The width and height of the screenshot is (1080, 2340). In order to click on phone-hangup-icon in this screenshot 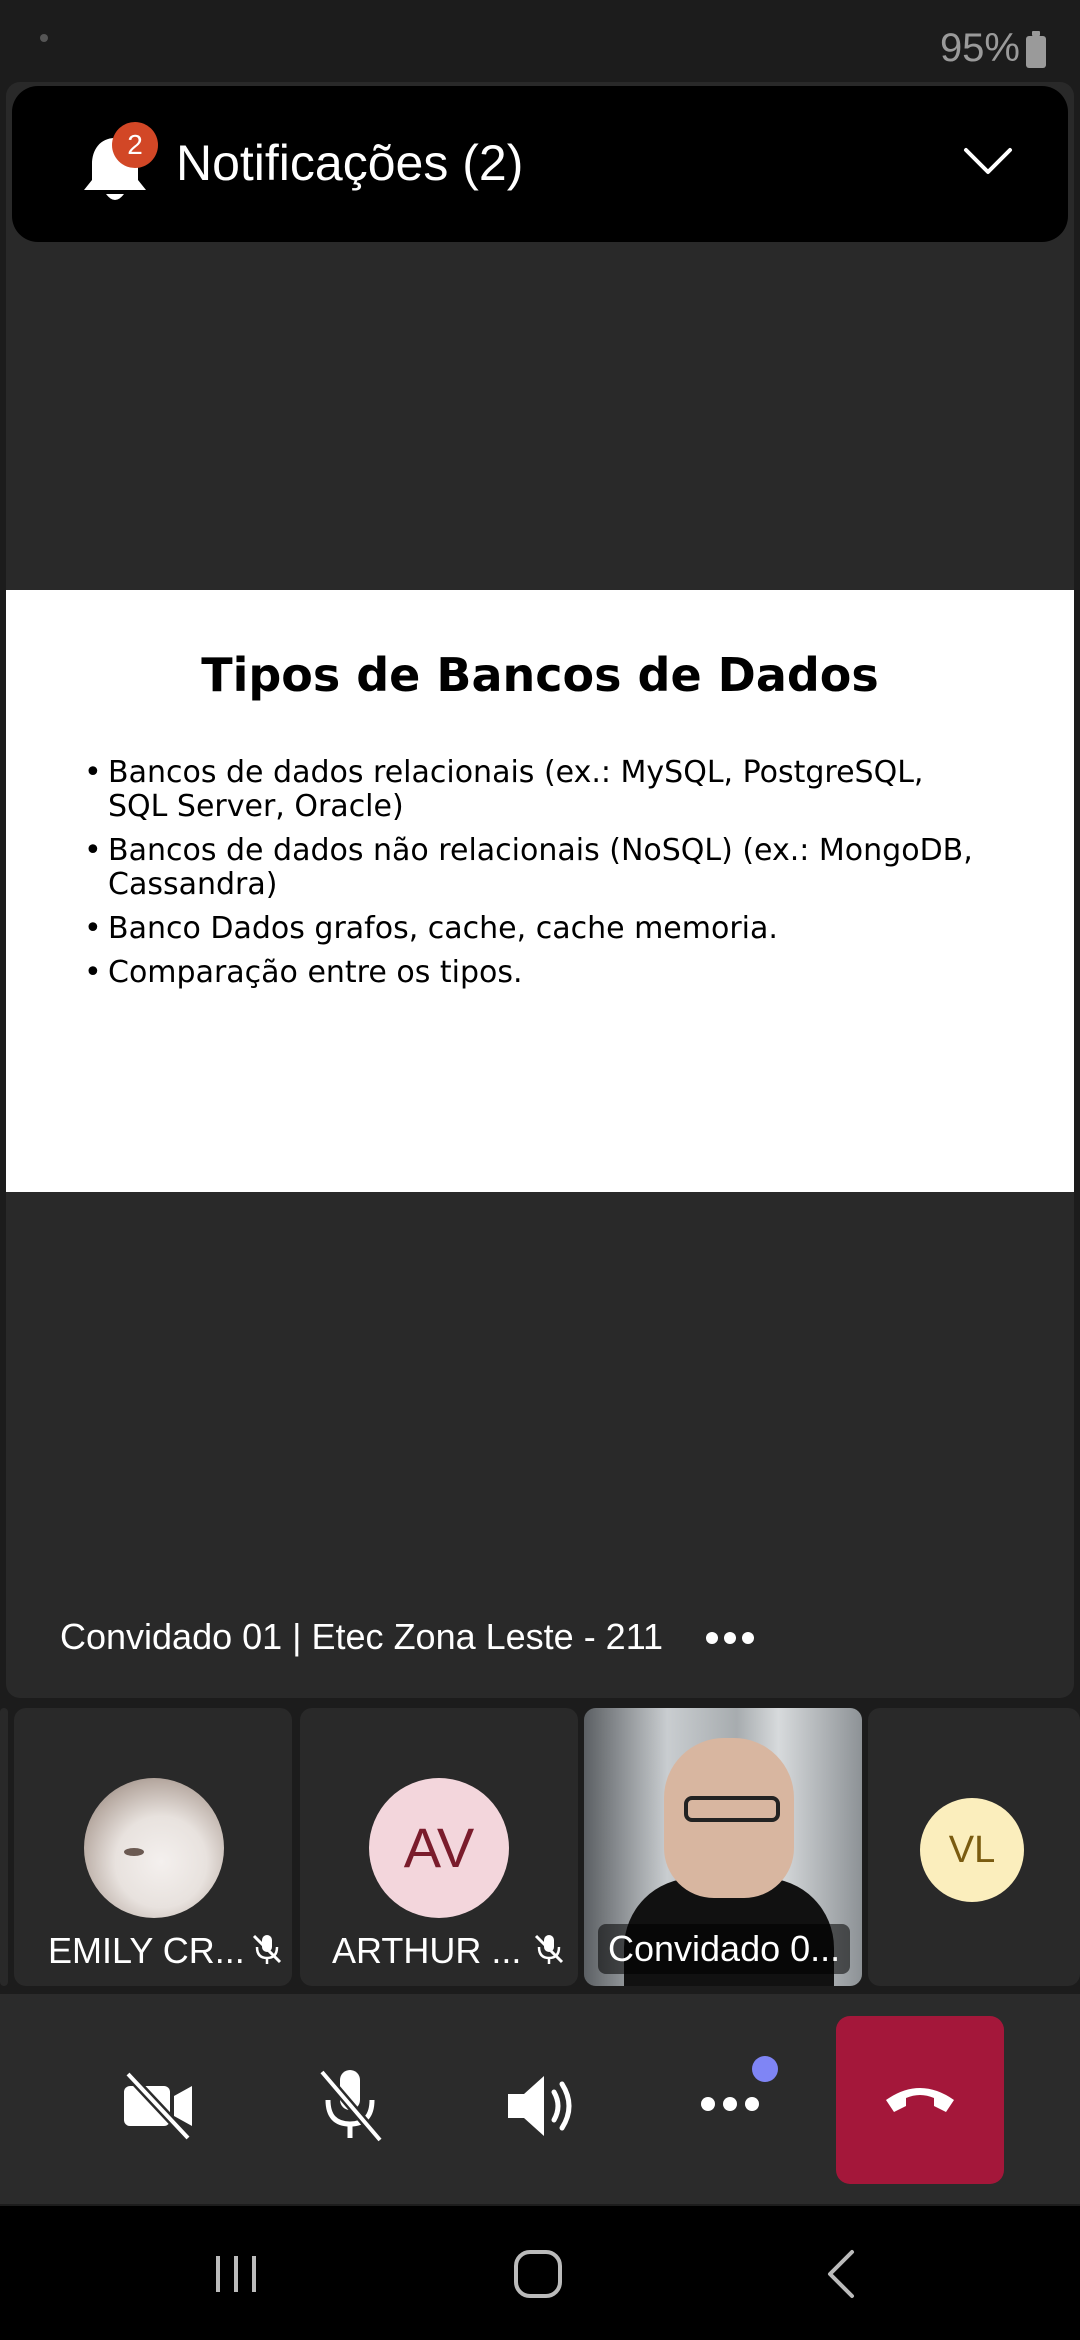, I will do `click(920, 2100)`.